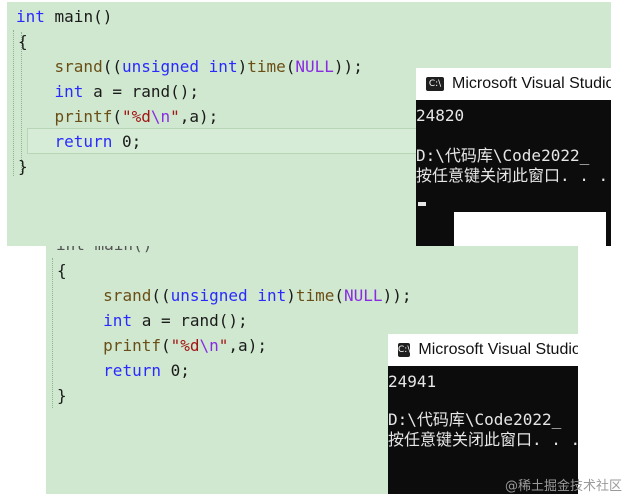 This screenshot has height=504, width=636. I want to click on code-line-6: return 0;, so click(98, 141).